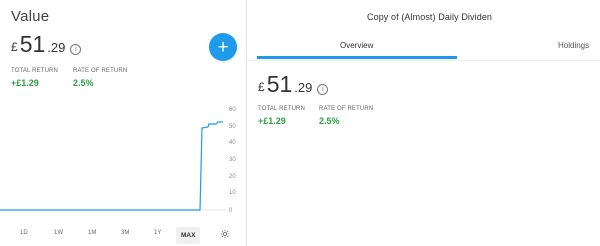  I want to click on time-range-selector: 1D 1W 1M 3M 1Y MAX, so click(123, 236).